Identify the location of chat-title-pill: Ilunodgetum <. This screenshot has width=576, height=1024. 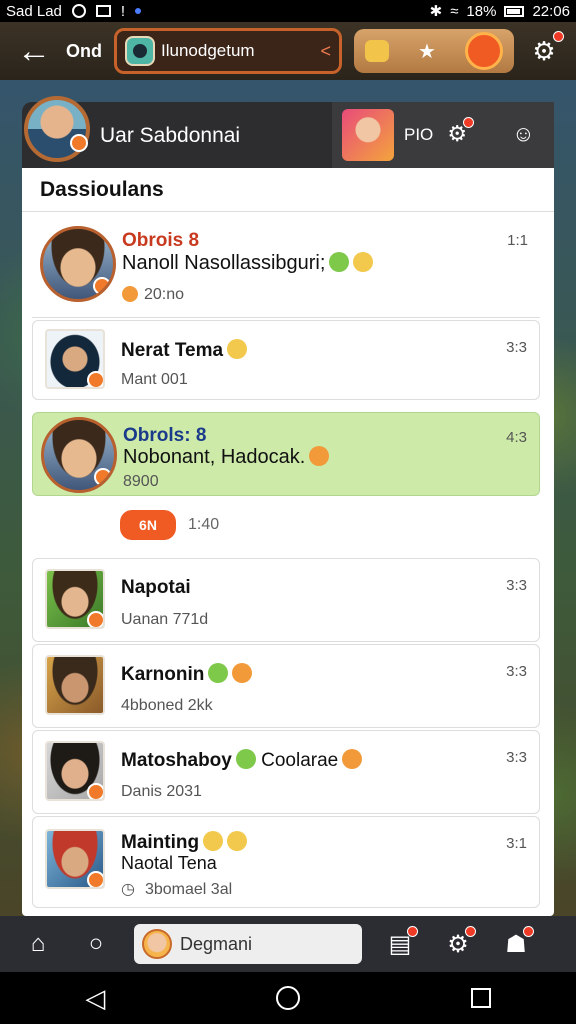
(228, 51).